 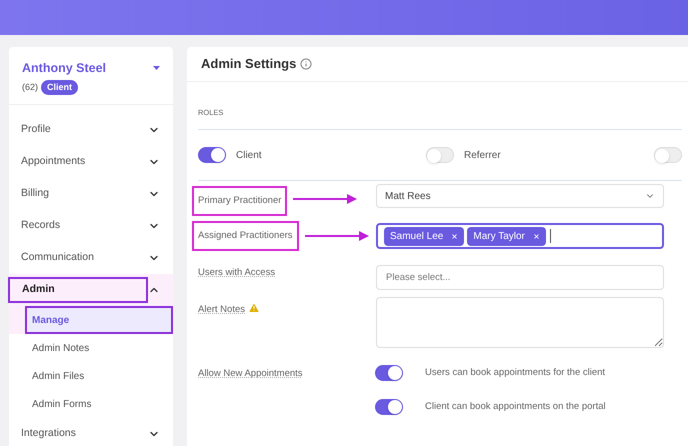 I want to click on caret-icon, so click(x=156, y=68).